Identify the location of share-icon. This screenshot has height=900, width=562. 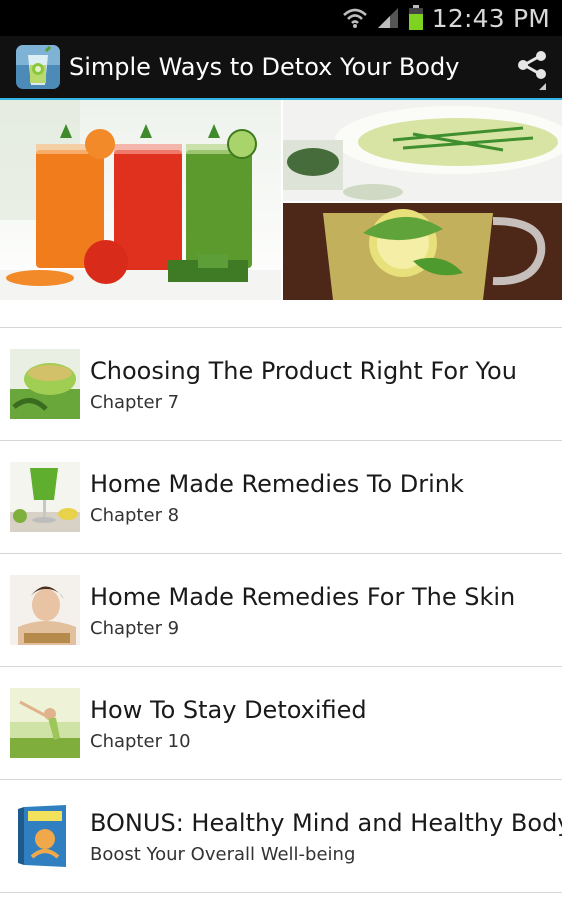
(532, 67).